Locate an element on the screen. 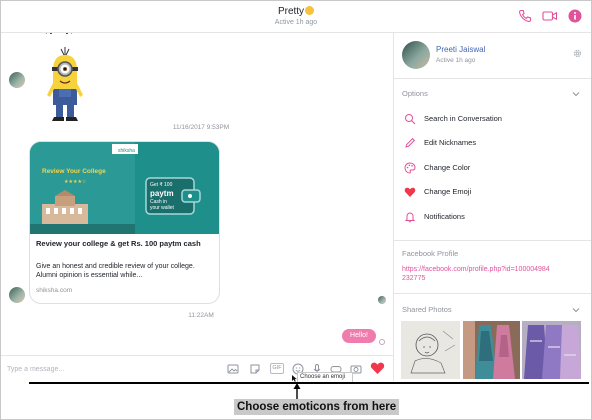  heart-icon is located at coordinates (410, 192).